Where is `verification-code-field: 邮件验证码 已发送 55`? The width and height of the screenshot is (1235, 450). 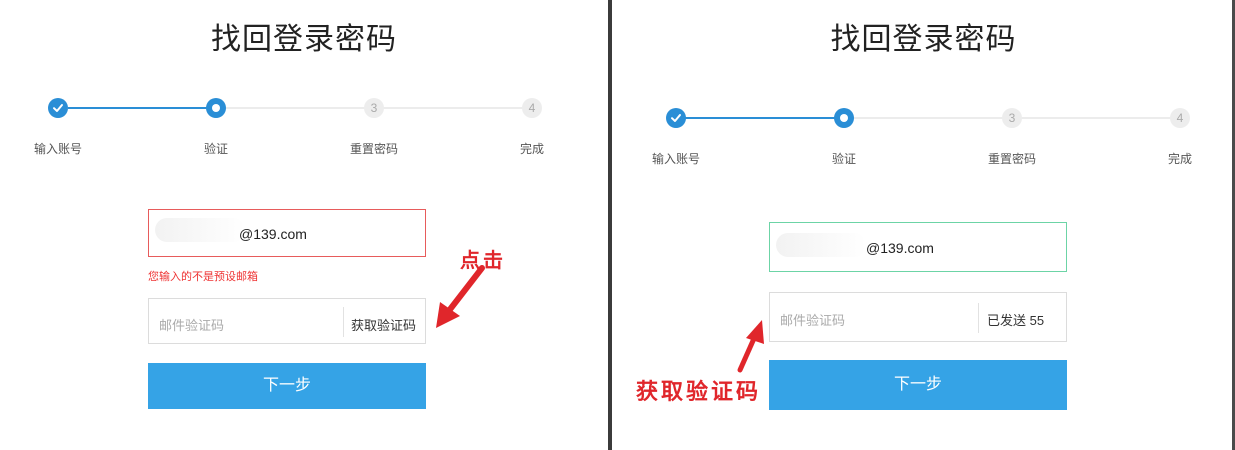 verification-code-field: 邮件验证码 已发送 55 is located at coordinates (918, 317).